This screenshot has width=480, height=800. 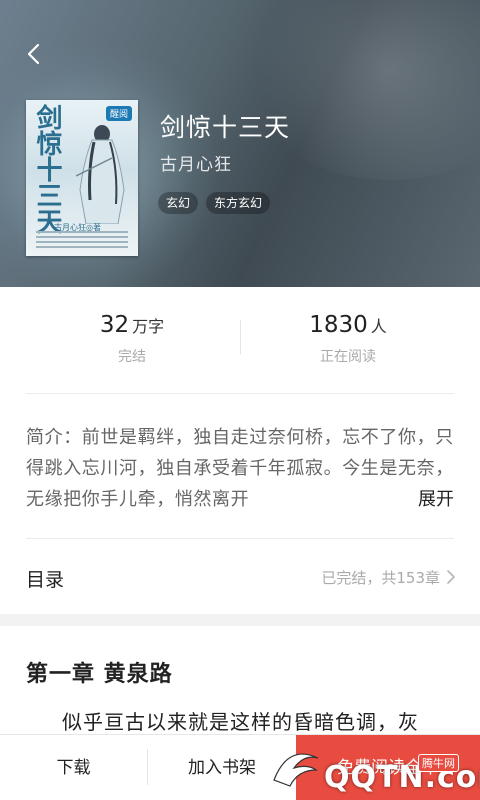 What do you see at coordinates (240, 576) in the screenshot?
I see `table-of-contents-row: 目录 已完结，共153章` at bounding box center [240, 576].